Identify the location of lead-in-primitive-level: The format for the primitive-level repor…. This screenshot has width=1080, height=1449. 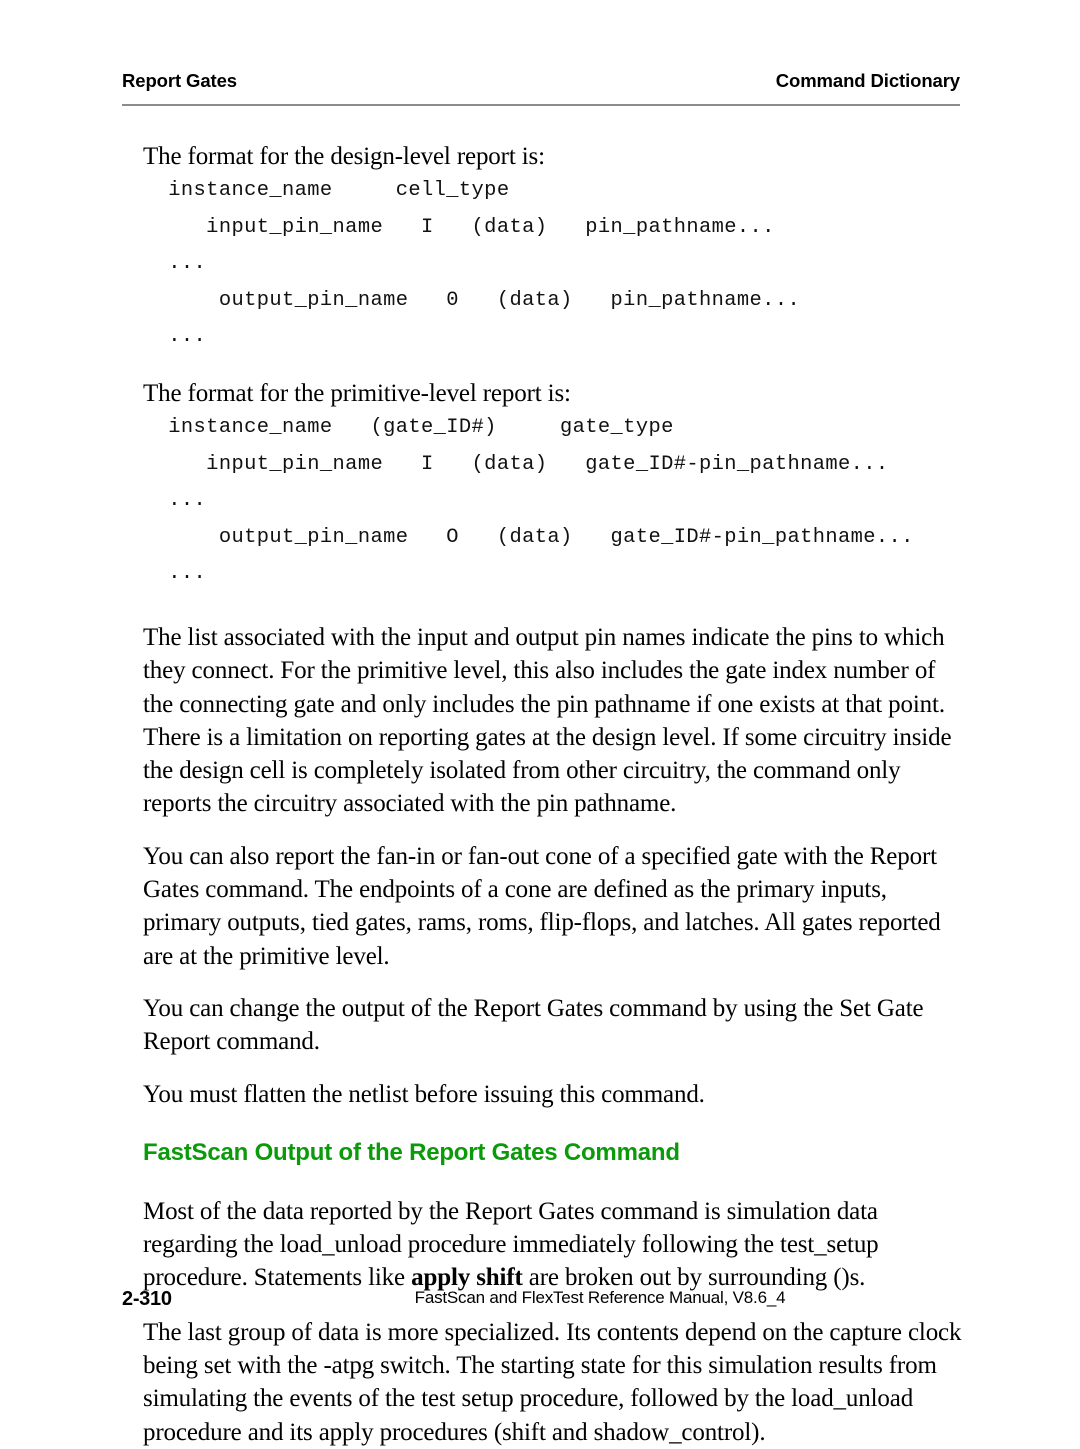
(357, 393).